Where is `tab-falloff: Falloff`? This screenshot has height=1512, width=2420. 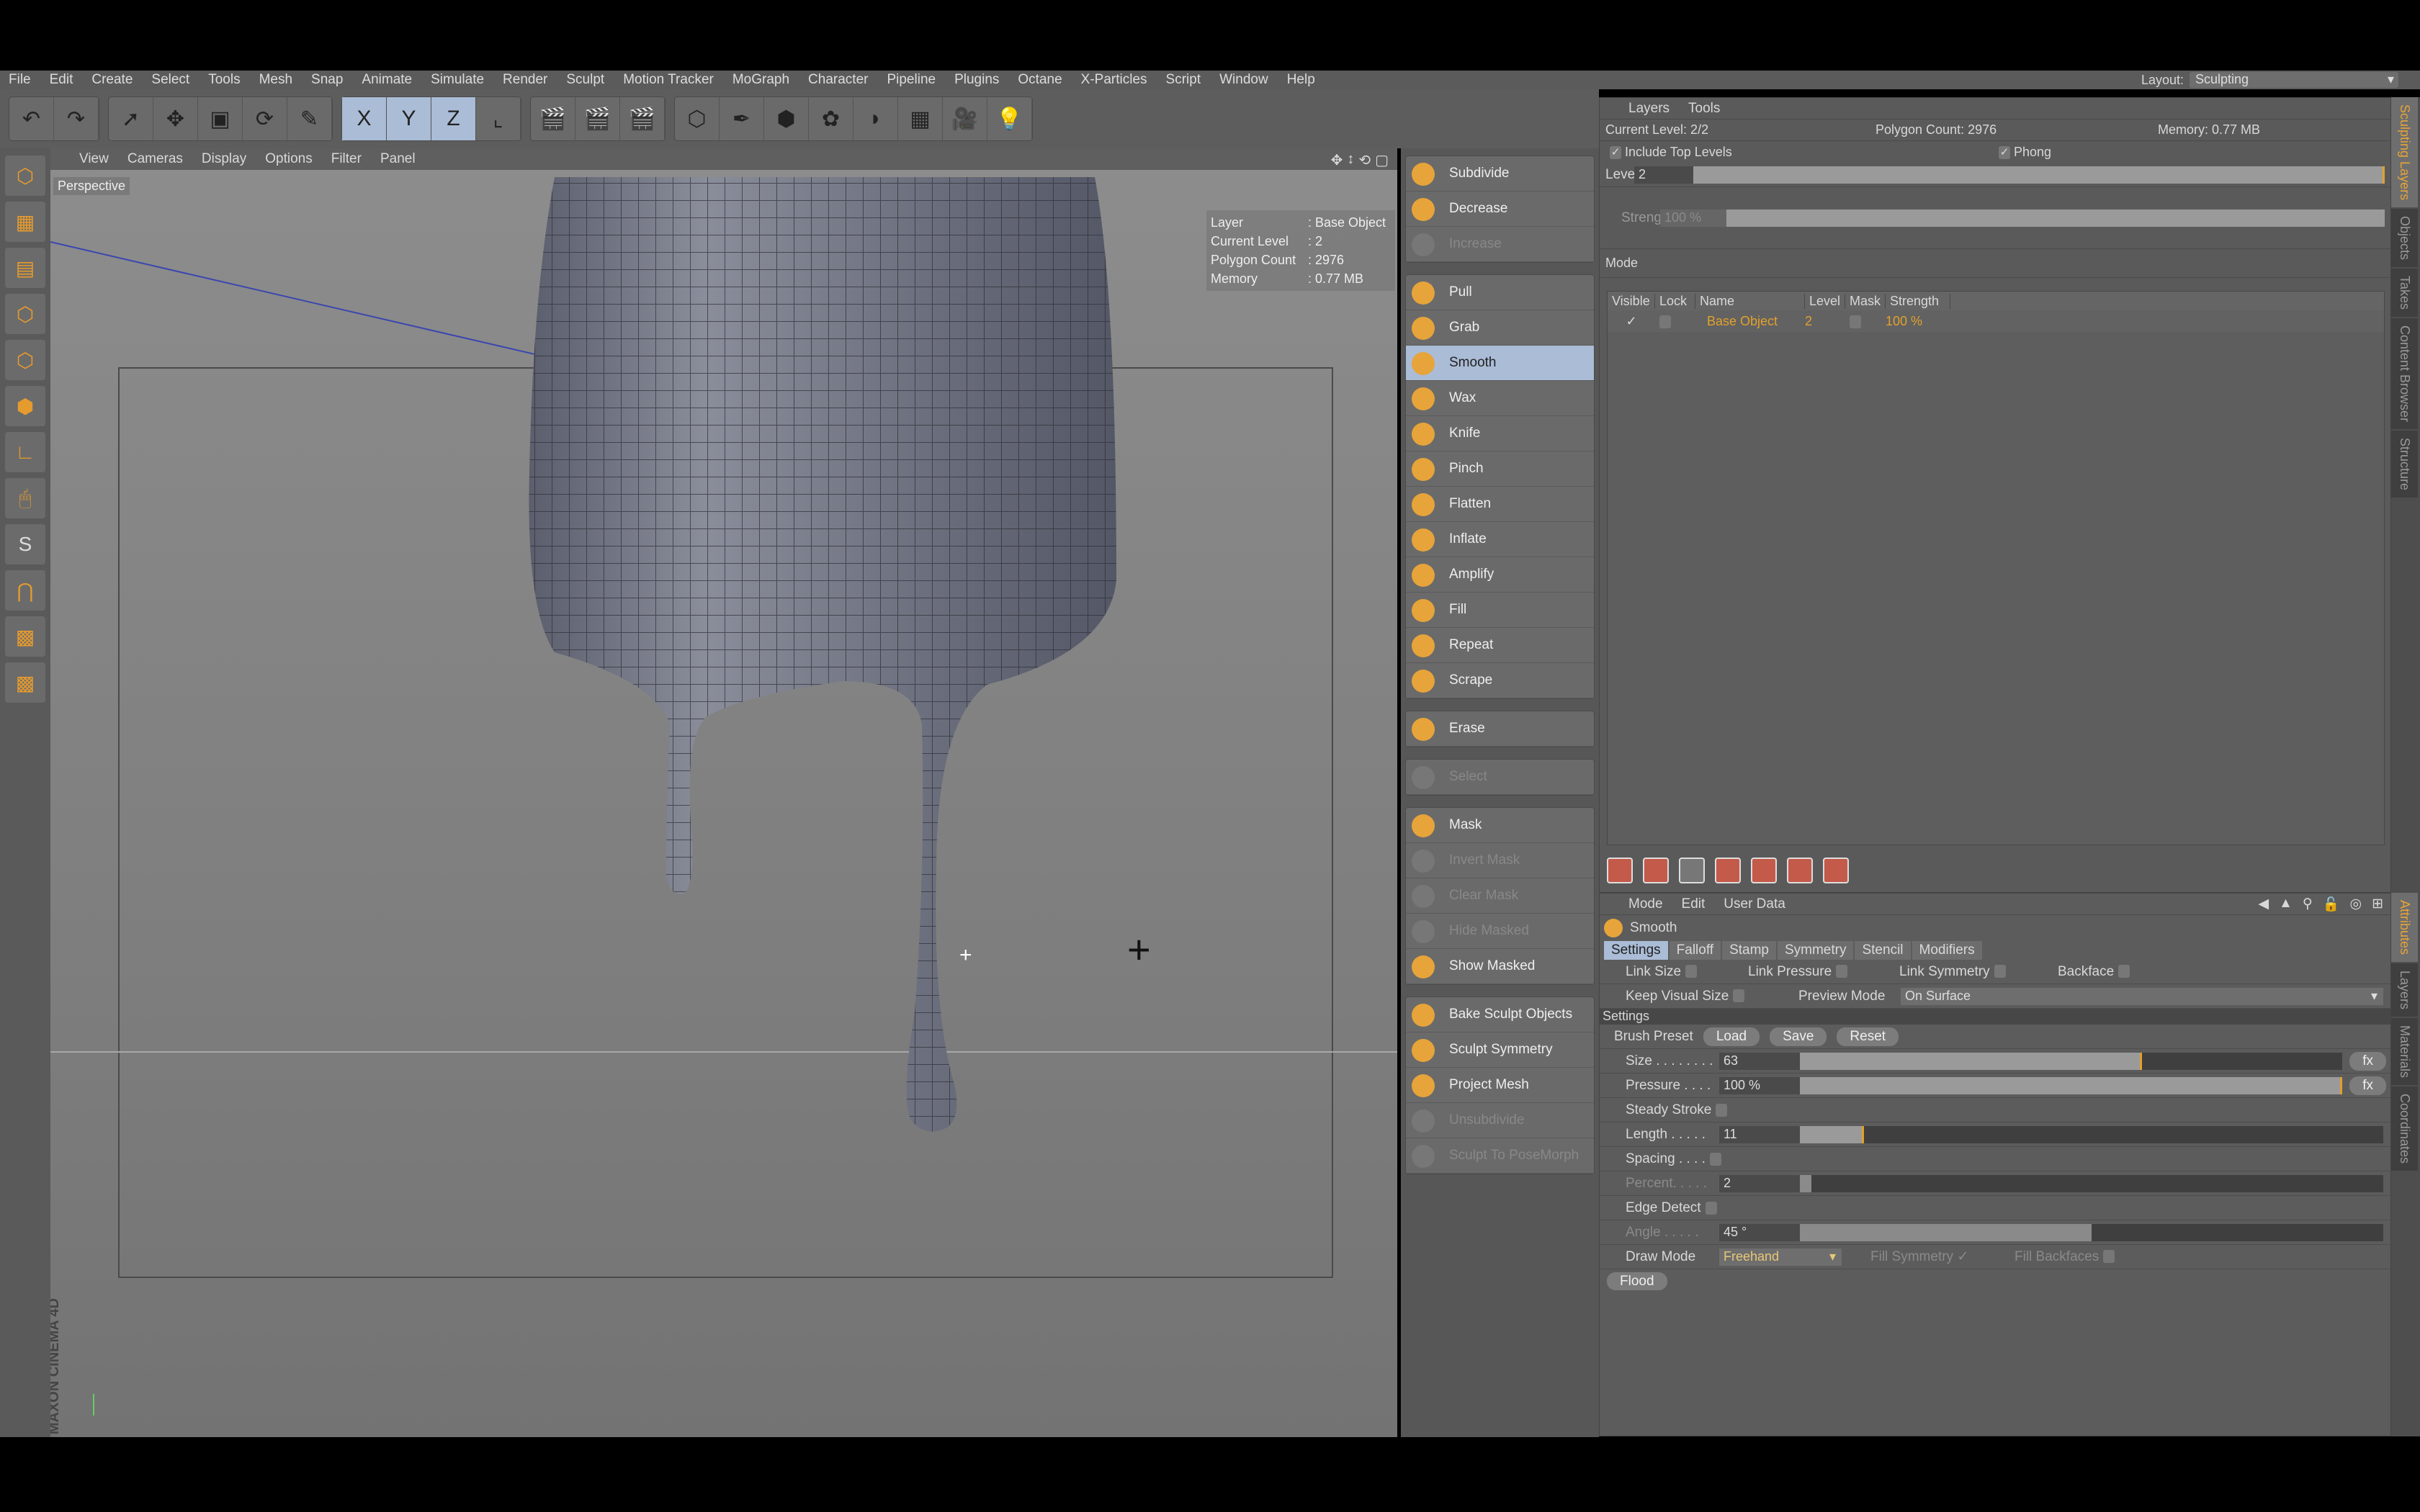 tab-falloff: Falloff is located at coordinates (1695, 950).